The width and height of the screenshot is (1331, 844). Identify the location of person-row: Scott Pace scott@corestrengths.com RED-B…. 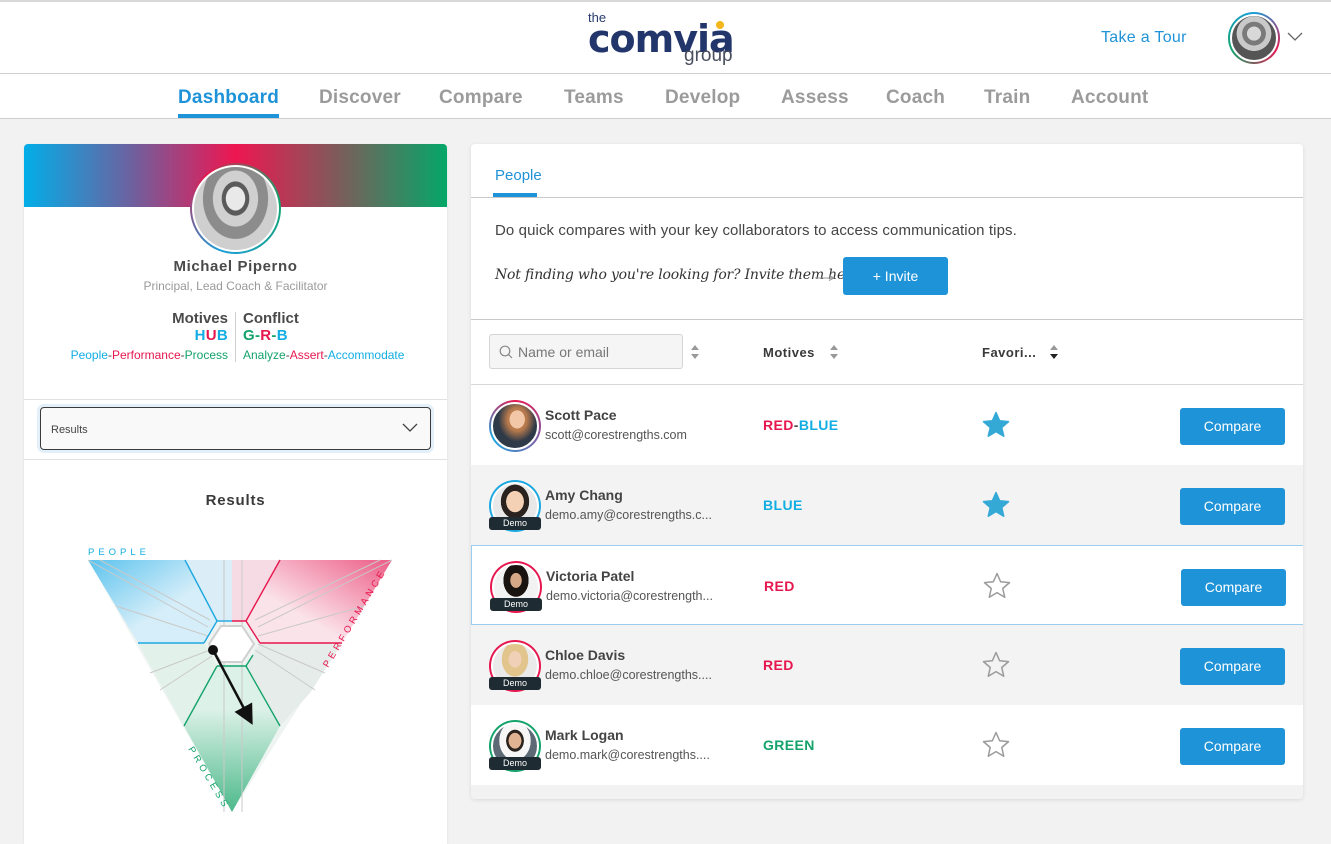
(887, 425).